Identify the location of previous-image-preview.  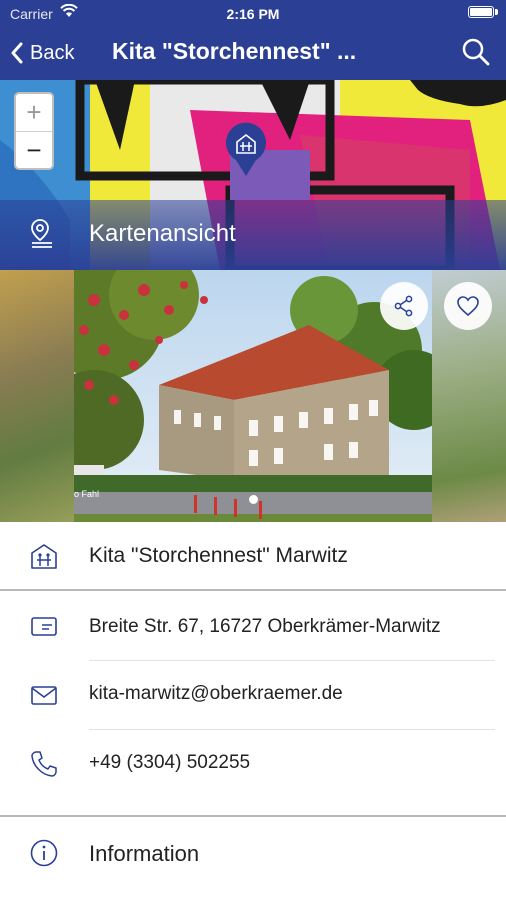
(37, 396).